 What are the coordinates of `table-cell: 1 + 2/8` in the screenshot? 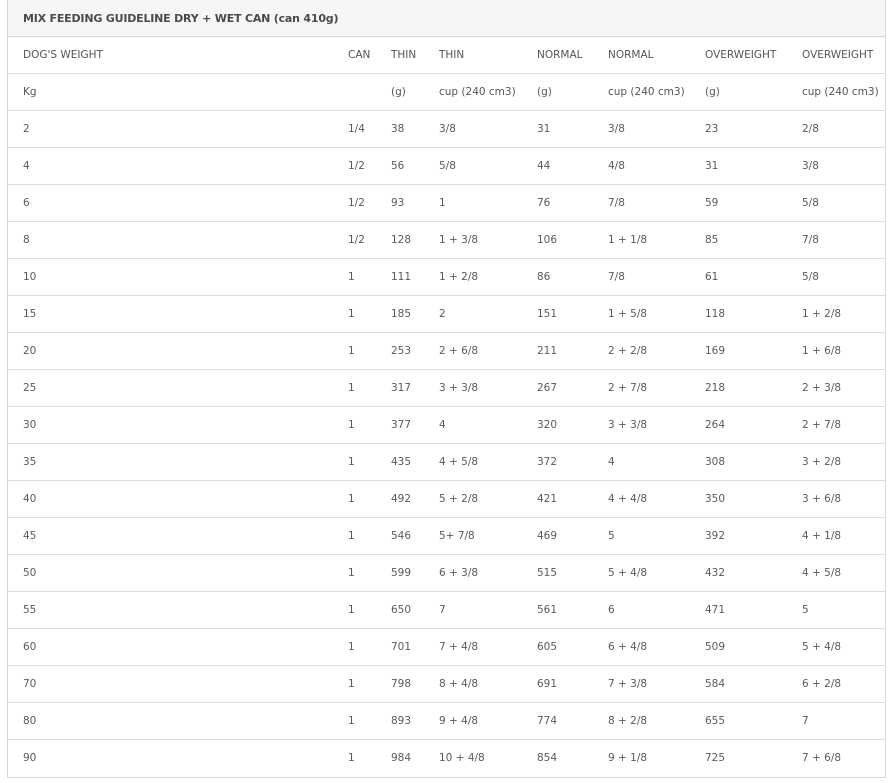 It's located at (488, 277).